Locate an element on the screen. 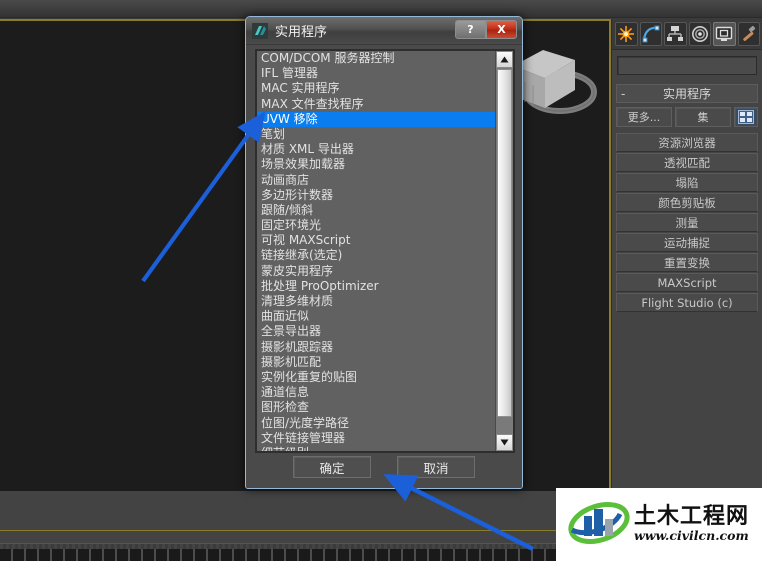 The image size is (762, 561). configure-sets-icon is located at coordinates (746, 117).